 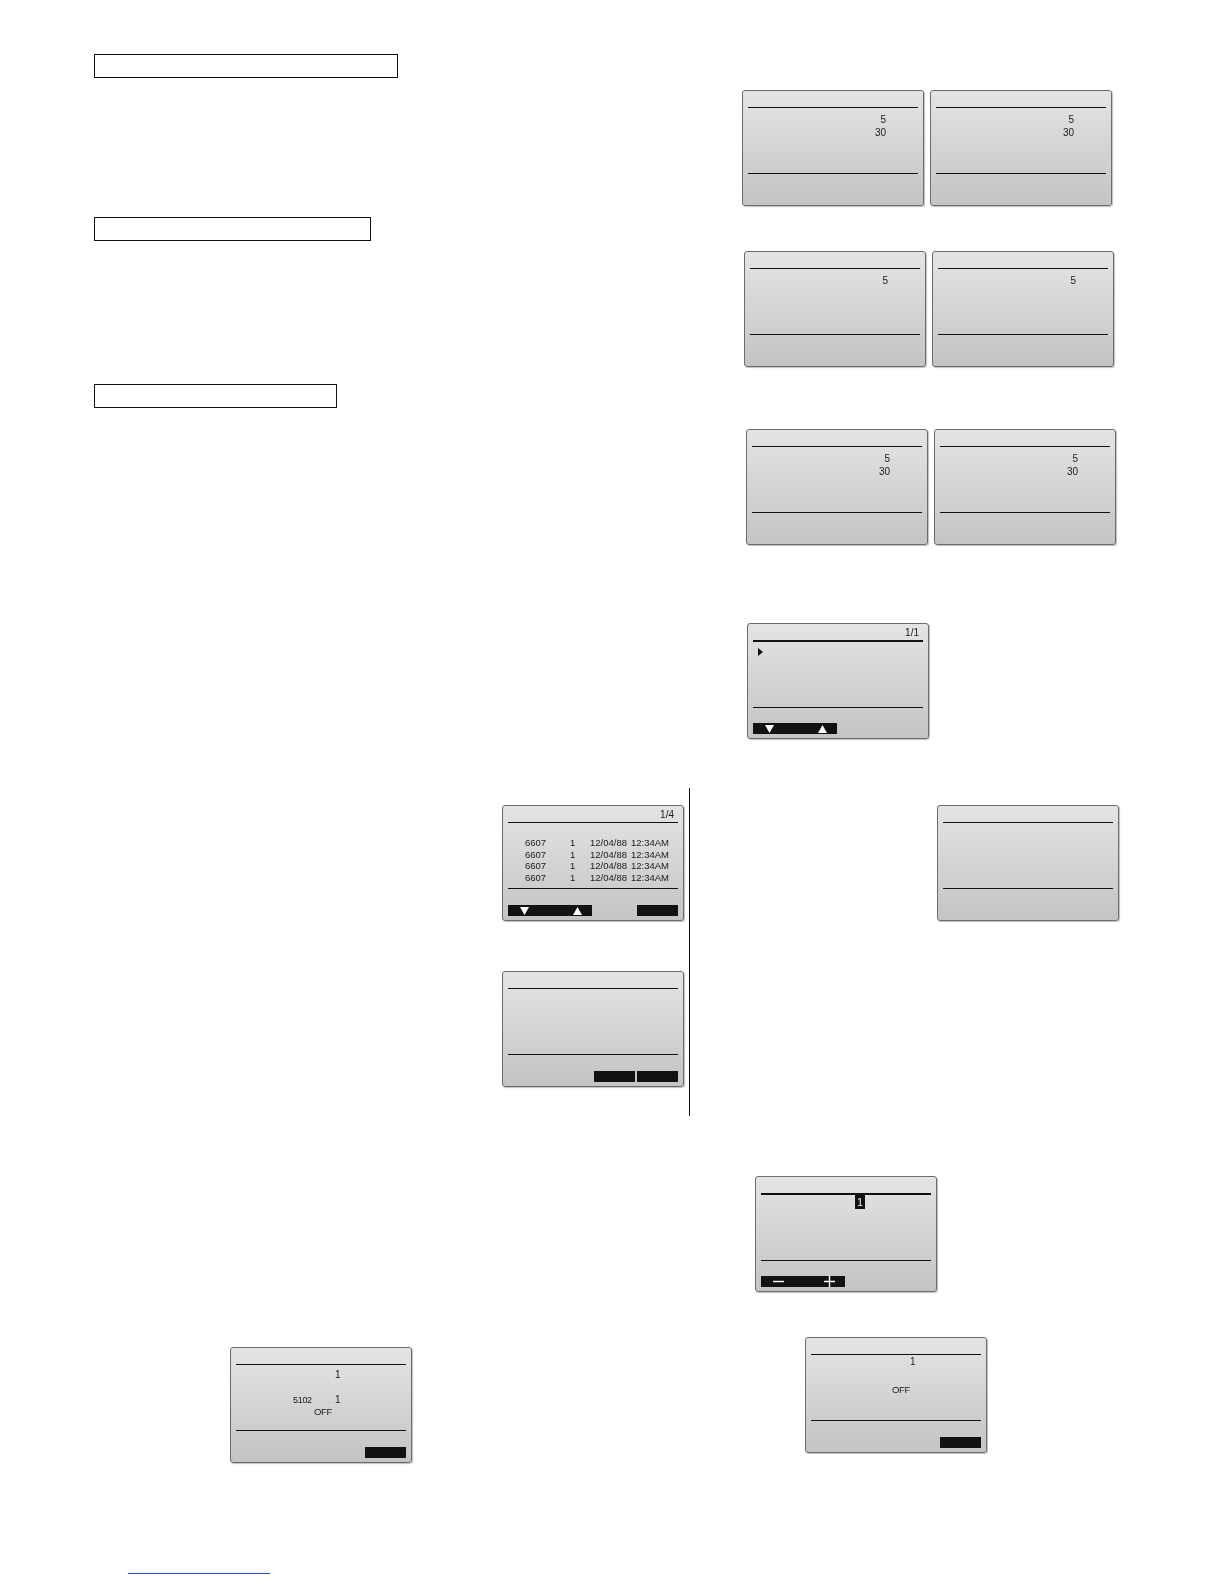 What do you see at coordinates (860, 1202) in the screenshot?
I see `value-field: 1` at bounding box center [860, 1202].